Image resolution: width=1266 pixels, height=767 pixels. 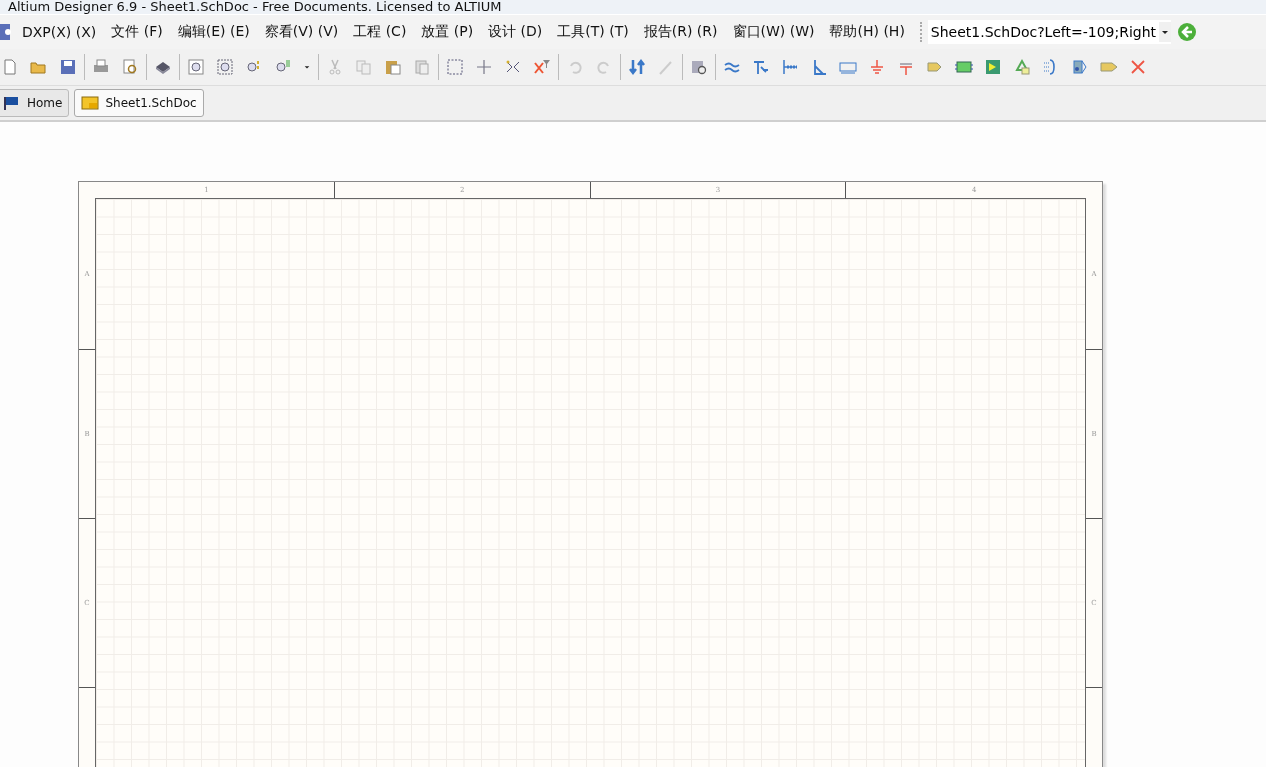 What do you see at coordinates (877, 67) in the screenshot?
I see `ground-icon` at bounding box center [877, 67].